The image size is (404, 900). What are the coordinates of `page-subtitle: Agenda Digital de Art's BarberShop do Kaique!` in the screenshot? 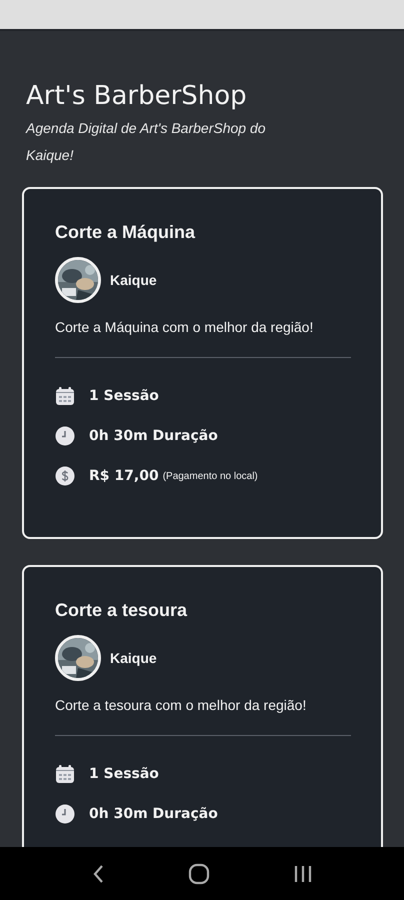 It's located at (146, 142).